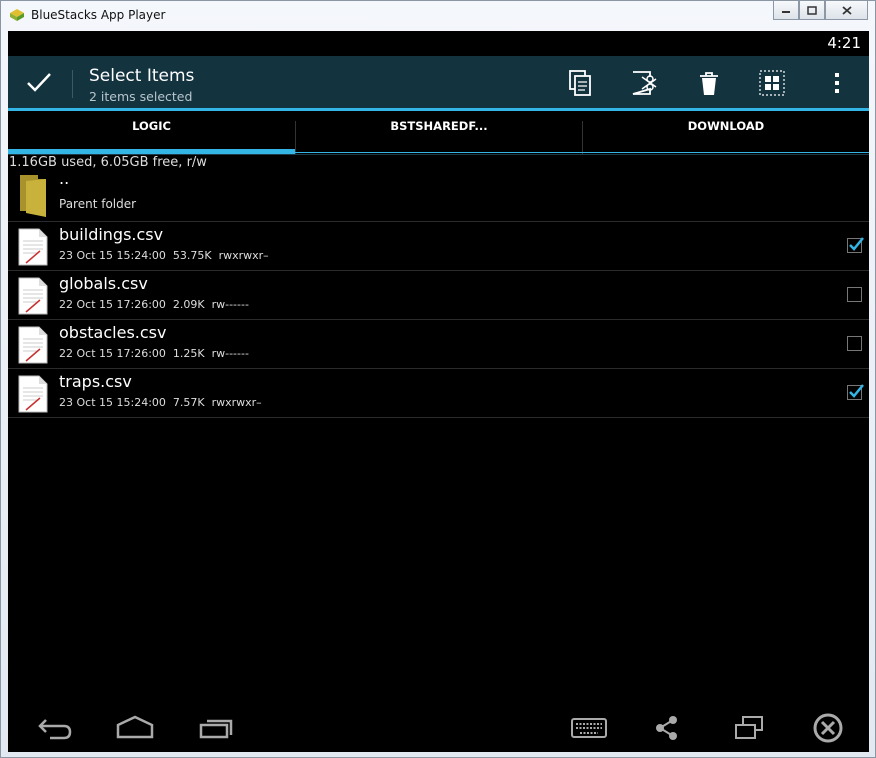 The image size is (876, 758). I want to click on minimize-icon, so click(786, 12).